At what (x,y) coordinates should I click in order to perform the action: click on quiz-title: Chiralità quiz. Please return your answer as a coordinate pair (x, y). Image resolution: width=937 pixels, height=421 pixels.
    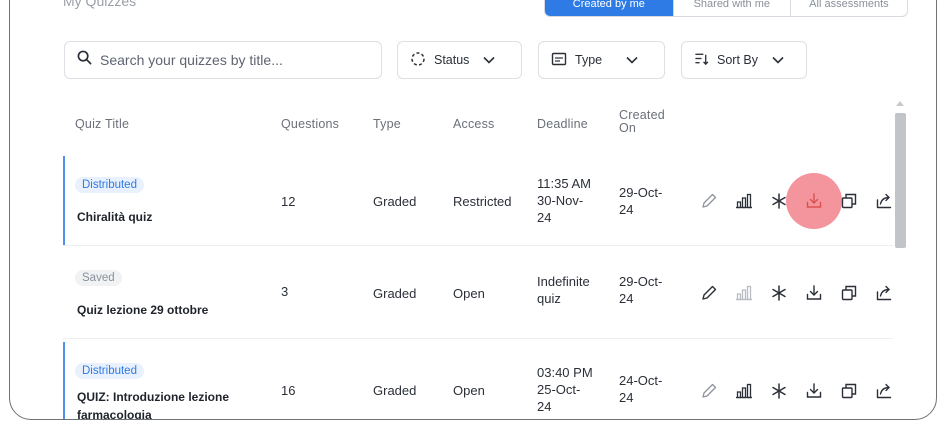
    Looking at the image, I should click on (177, 217).